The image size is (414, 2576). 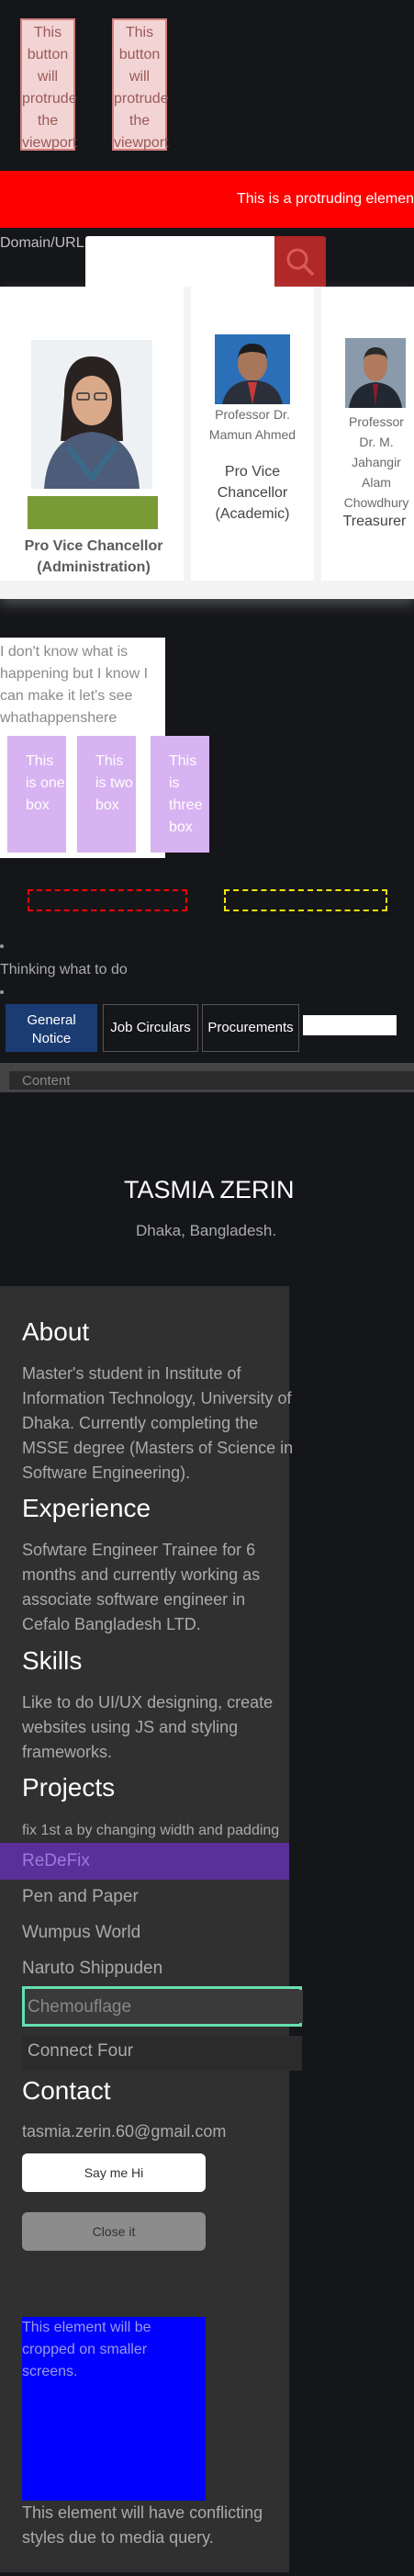 I want to click on search-button, so click(x=300, y=262).